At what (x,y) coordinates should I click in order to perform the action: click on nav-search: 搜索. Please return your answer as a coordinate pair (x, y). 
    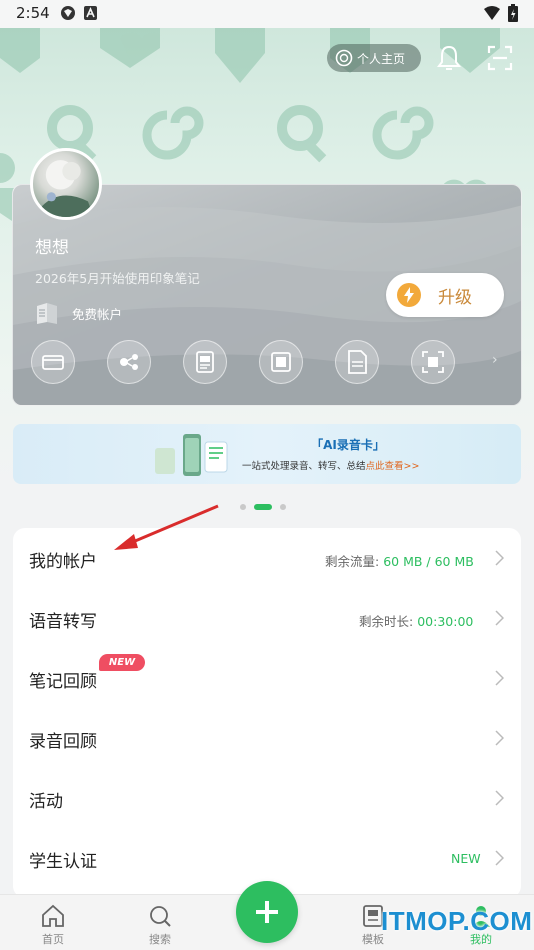
    Looking at the image, I should click on (160, 925).